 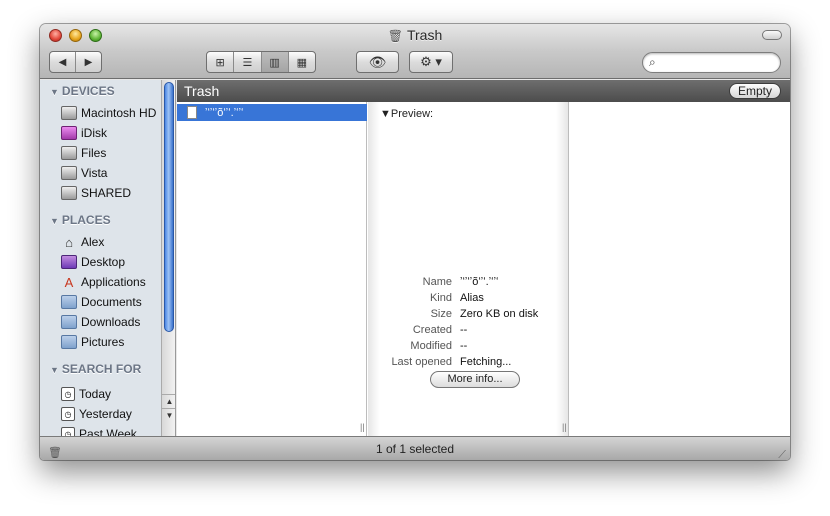 What do you see at coordinates (499, 314) in the screenshot?
I see `info-value: Zero KB on disk` at bounding box center [499, 314].